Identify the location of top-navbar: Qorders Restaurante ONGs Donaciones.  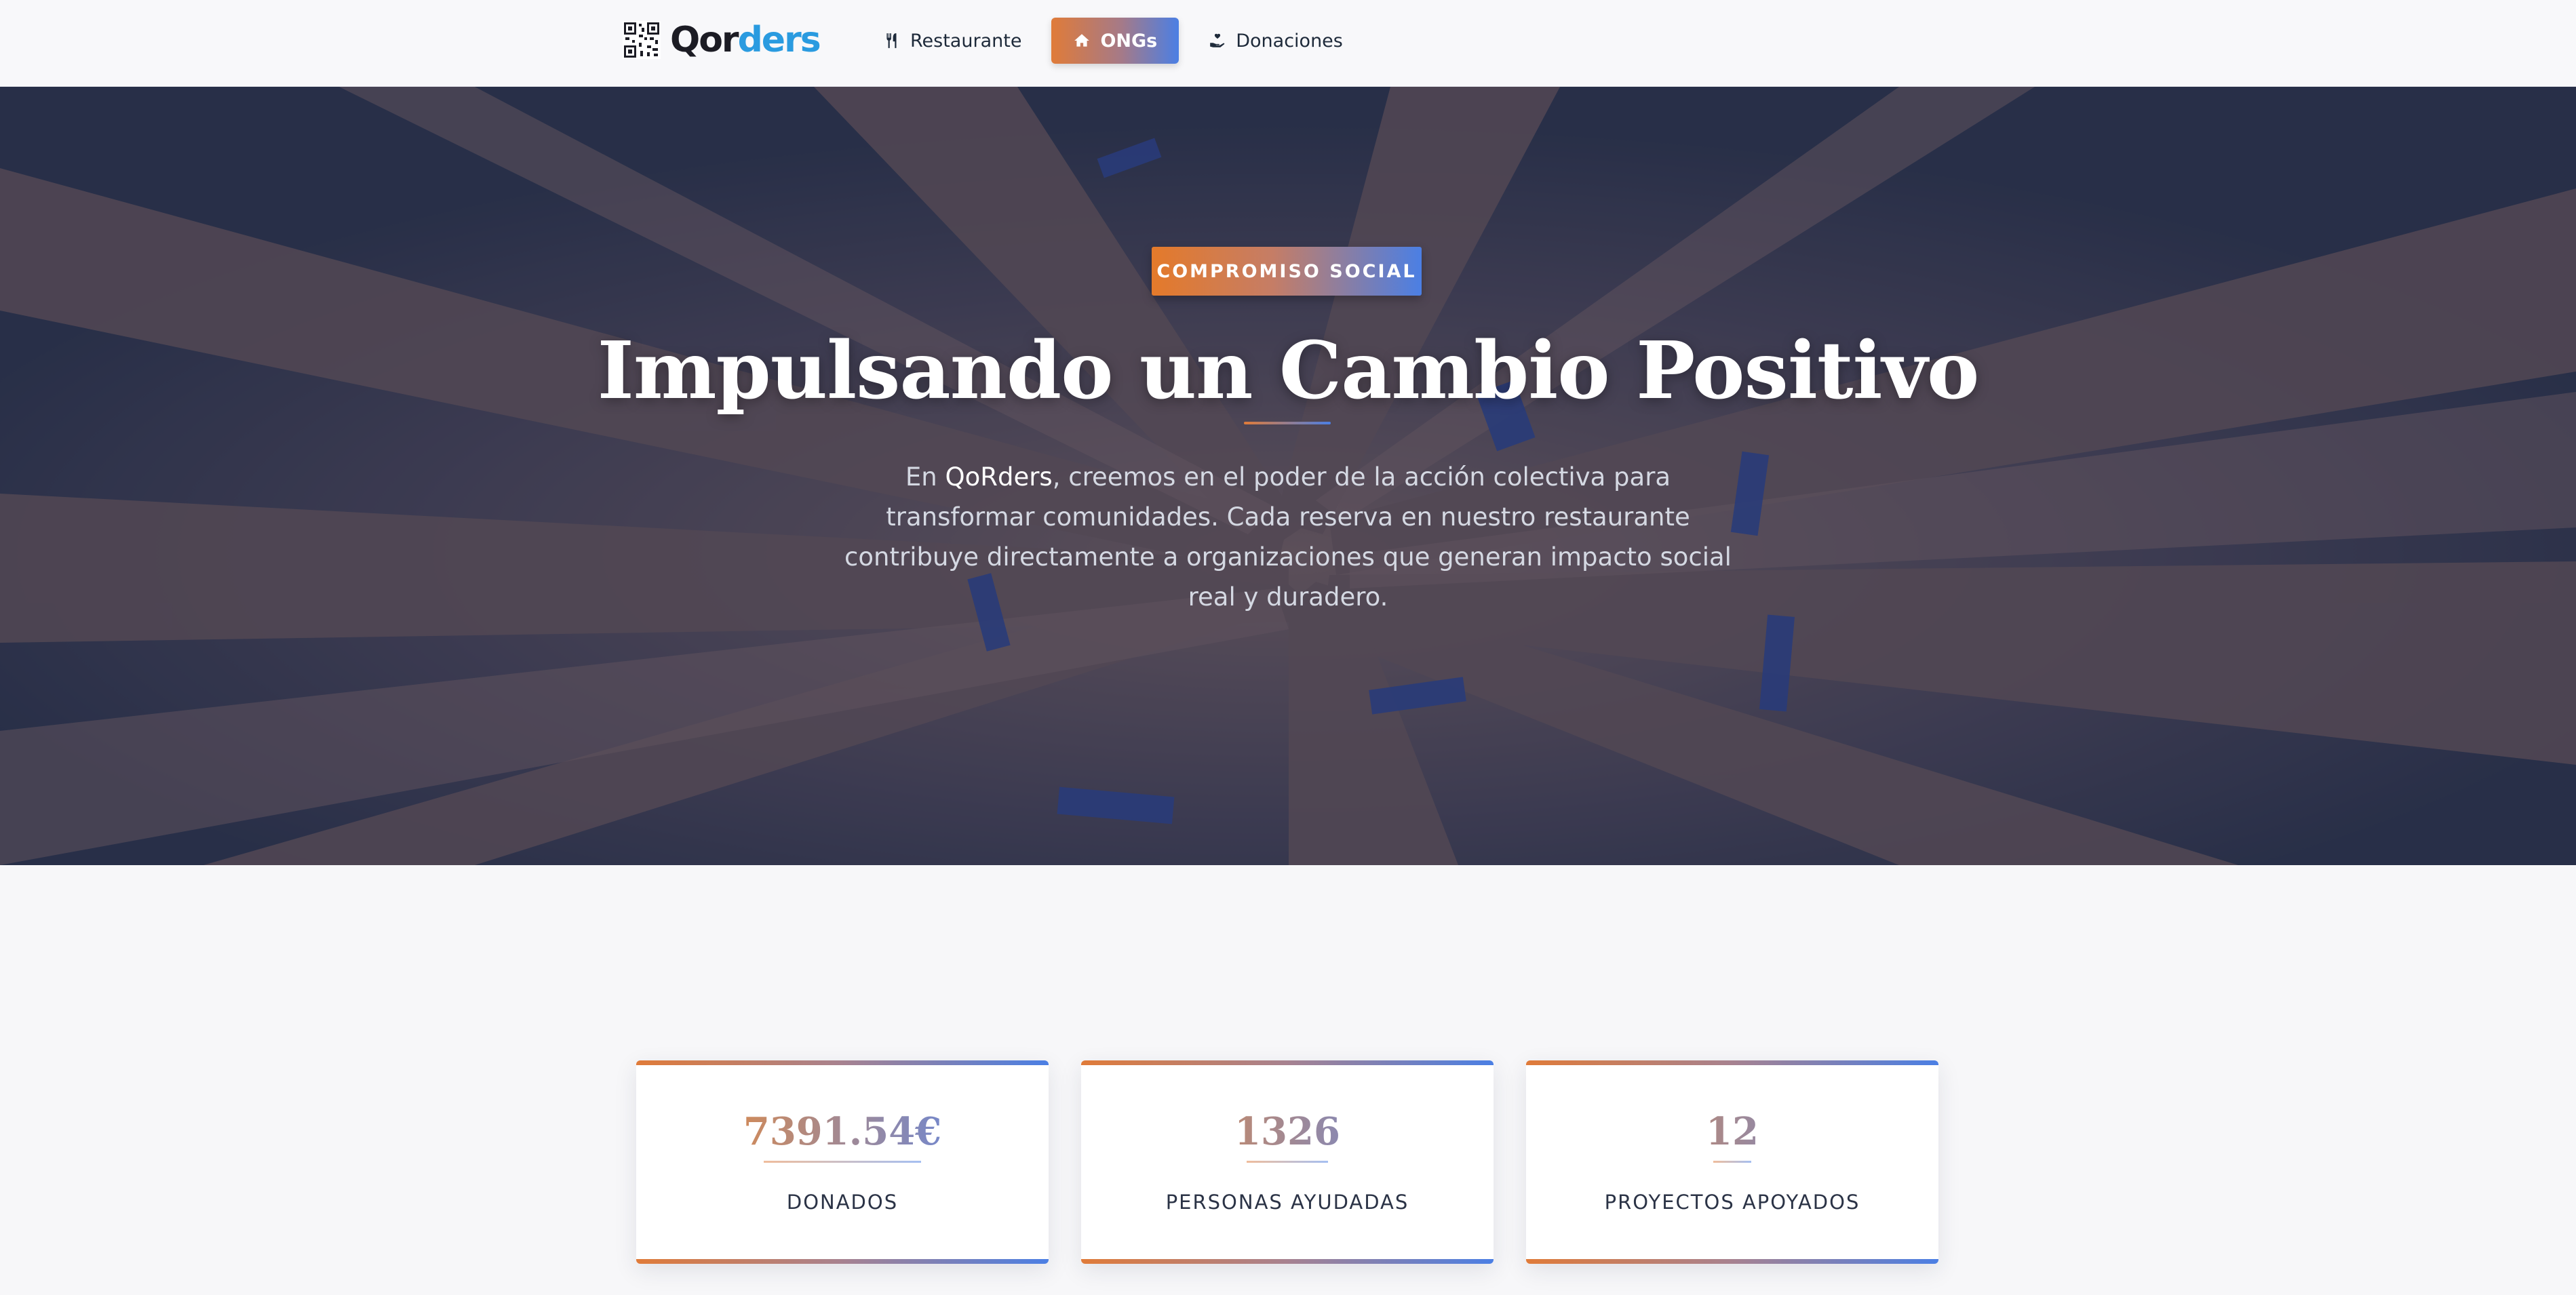
(1288, 43).